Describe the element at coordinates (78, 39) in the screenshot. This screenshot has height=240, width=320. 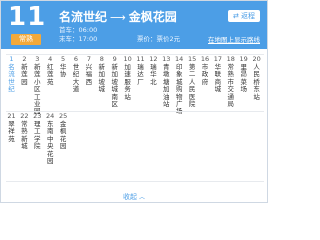
I see `last-bus-time: 末车：17:00` at that location.